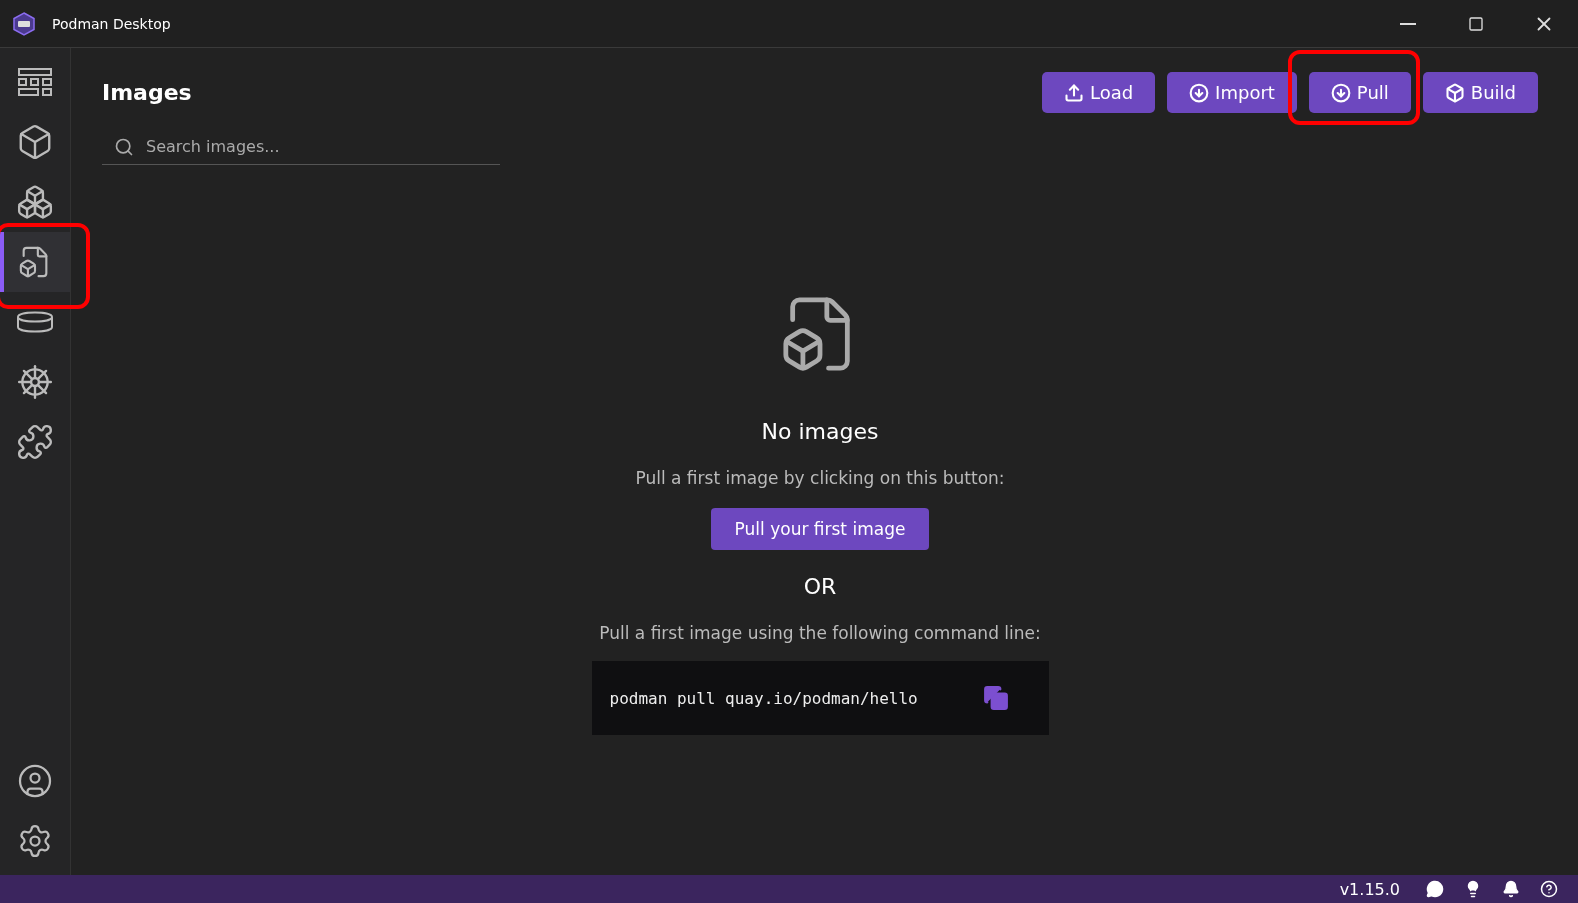 The height and width of the screenshot is (903, 1578). What do you see at coordinates (820, 633) in the screenshot?
I see `command-hint: Pull a first image using the following command line:` at bounding box center [820, 633].